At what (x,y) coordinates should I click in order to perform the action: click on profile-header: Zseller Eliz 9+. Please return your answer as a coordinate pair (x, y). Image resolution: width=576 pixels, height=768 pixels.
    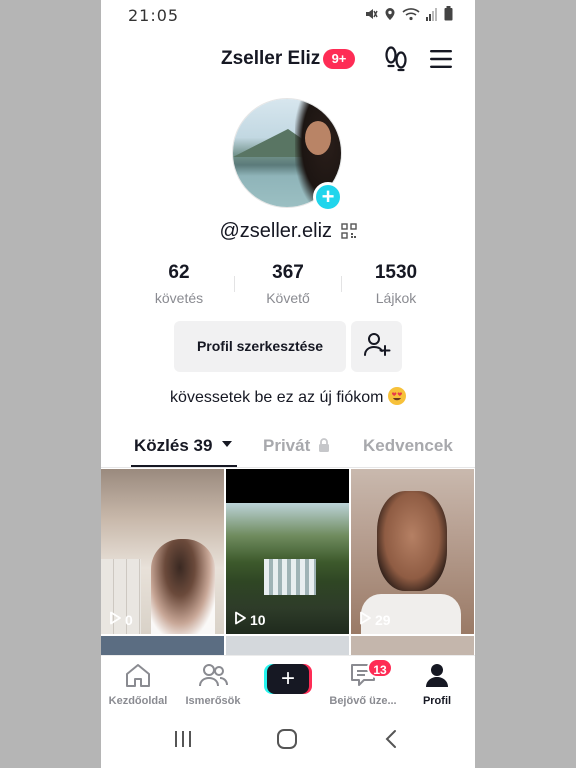
    Looking at the image, I should click on (288, 59).